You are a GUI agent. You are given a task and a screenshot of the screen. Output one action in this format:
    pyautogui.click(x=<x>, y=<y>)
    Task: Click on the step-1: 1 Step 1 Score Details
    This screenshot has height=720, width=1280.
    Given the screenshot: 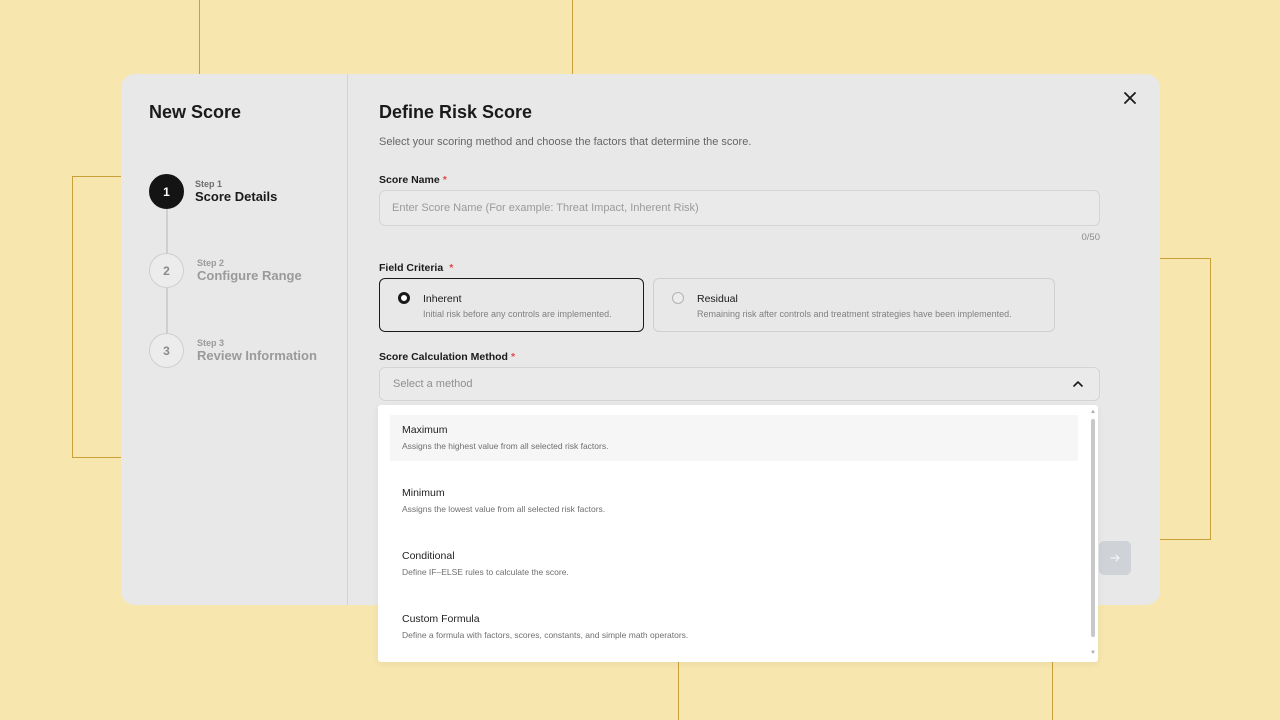 What is the action you would take?
    pyautogui.click(x=244, y=192)
    